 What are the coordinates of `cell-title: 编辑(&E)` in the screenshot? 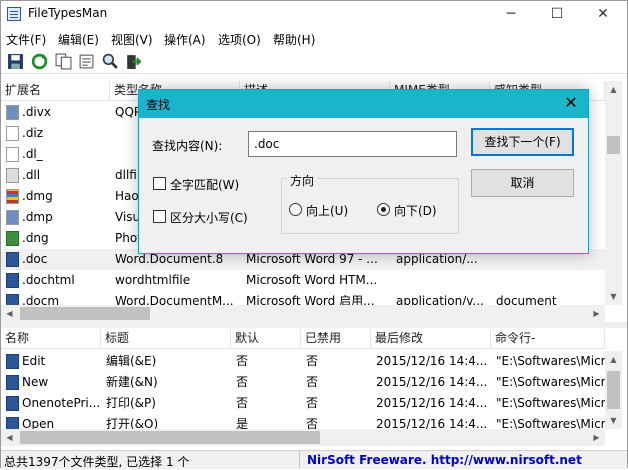 It's located at (131, 361).